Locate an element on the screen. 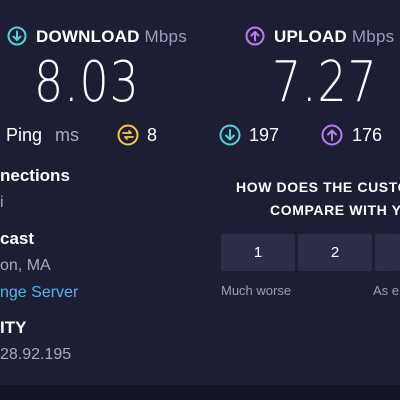 The height and width of the screenshot is (400, 400). ping-label: Ping is located at coordinates (24, 135).